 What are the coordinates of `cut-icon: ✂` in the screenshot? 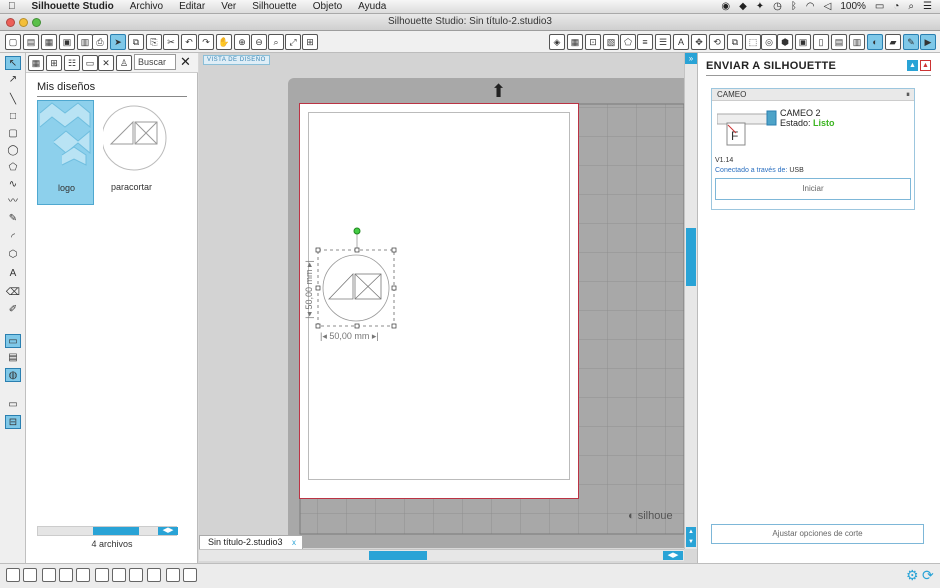 It's located at (171, 42).